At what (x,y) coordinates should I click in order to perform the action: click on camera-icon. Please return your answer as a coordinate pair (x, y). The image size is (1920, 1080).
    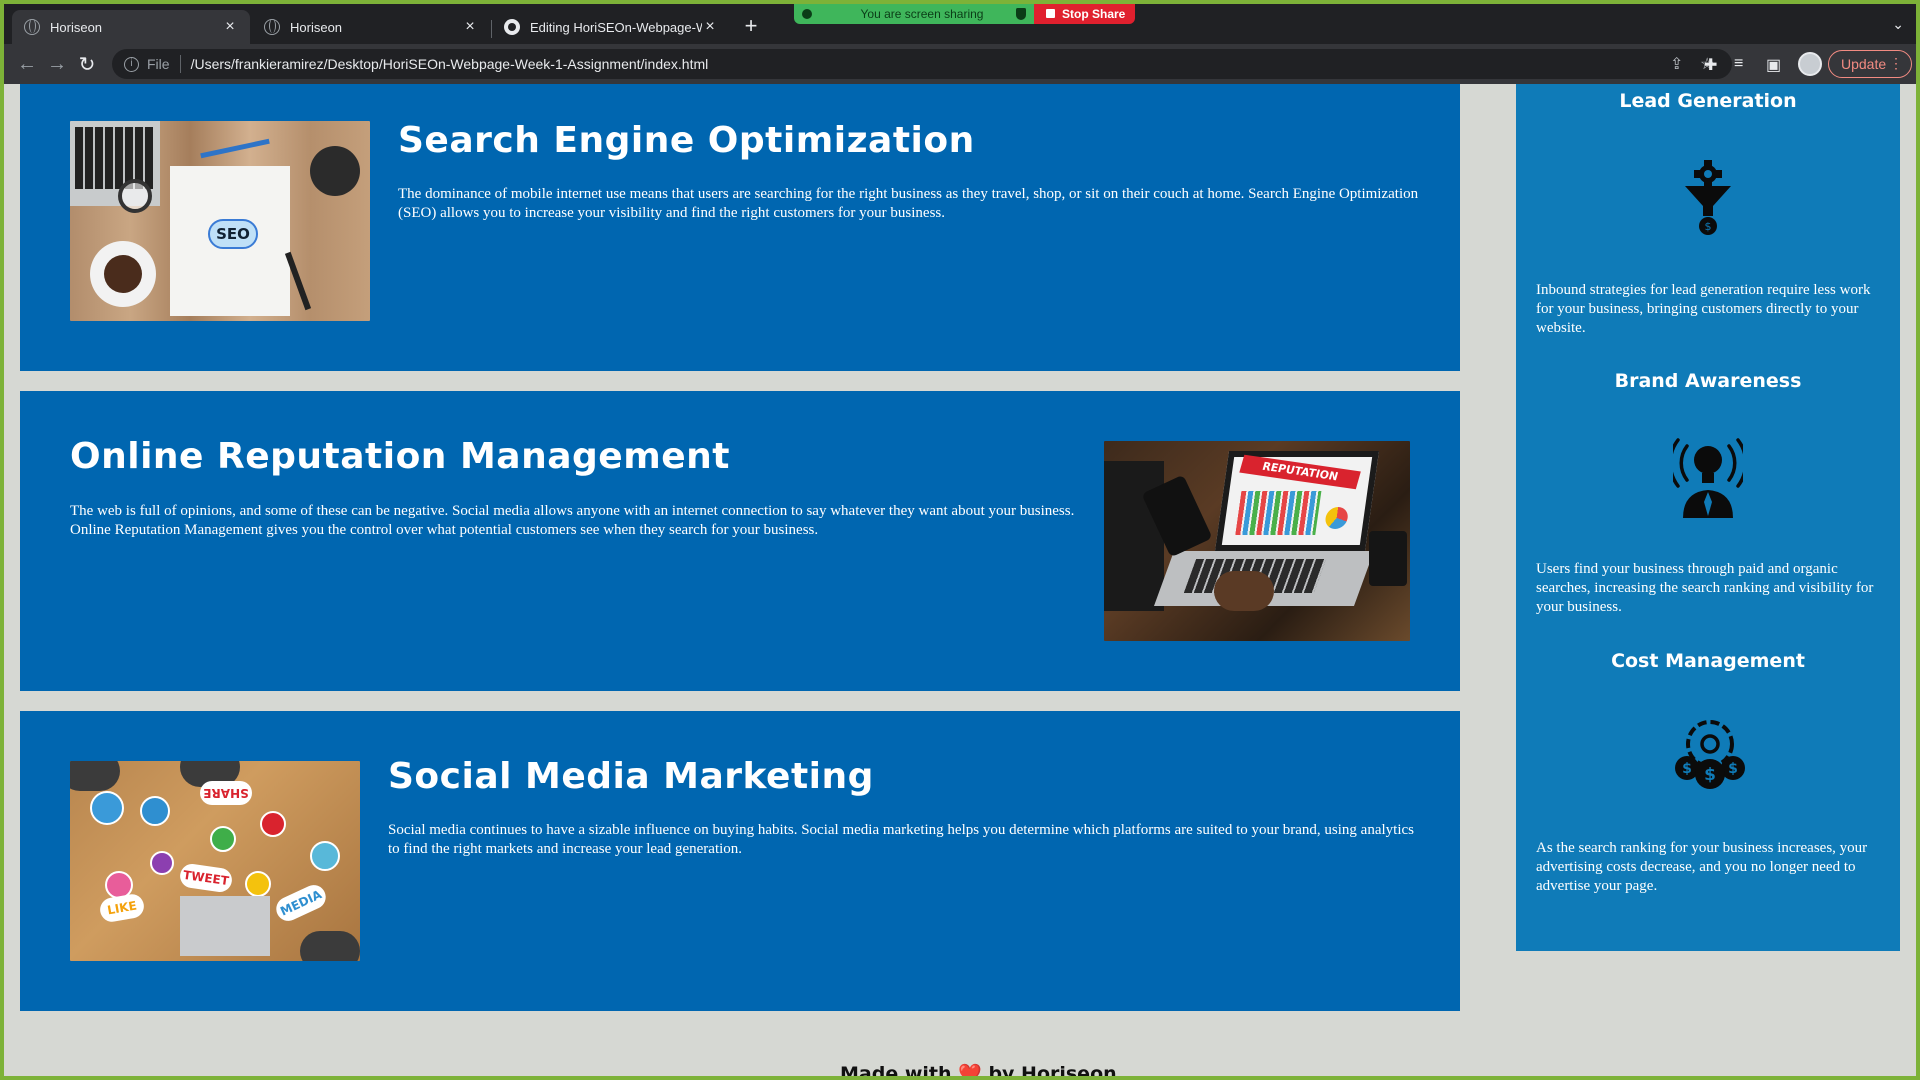
    Looking at the image, I should click on (223, 839).